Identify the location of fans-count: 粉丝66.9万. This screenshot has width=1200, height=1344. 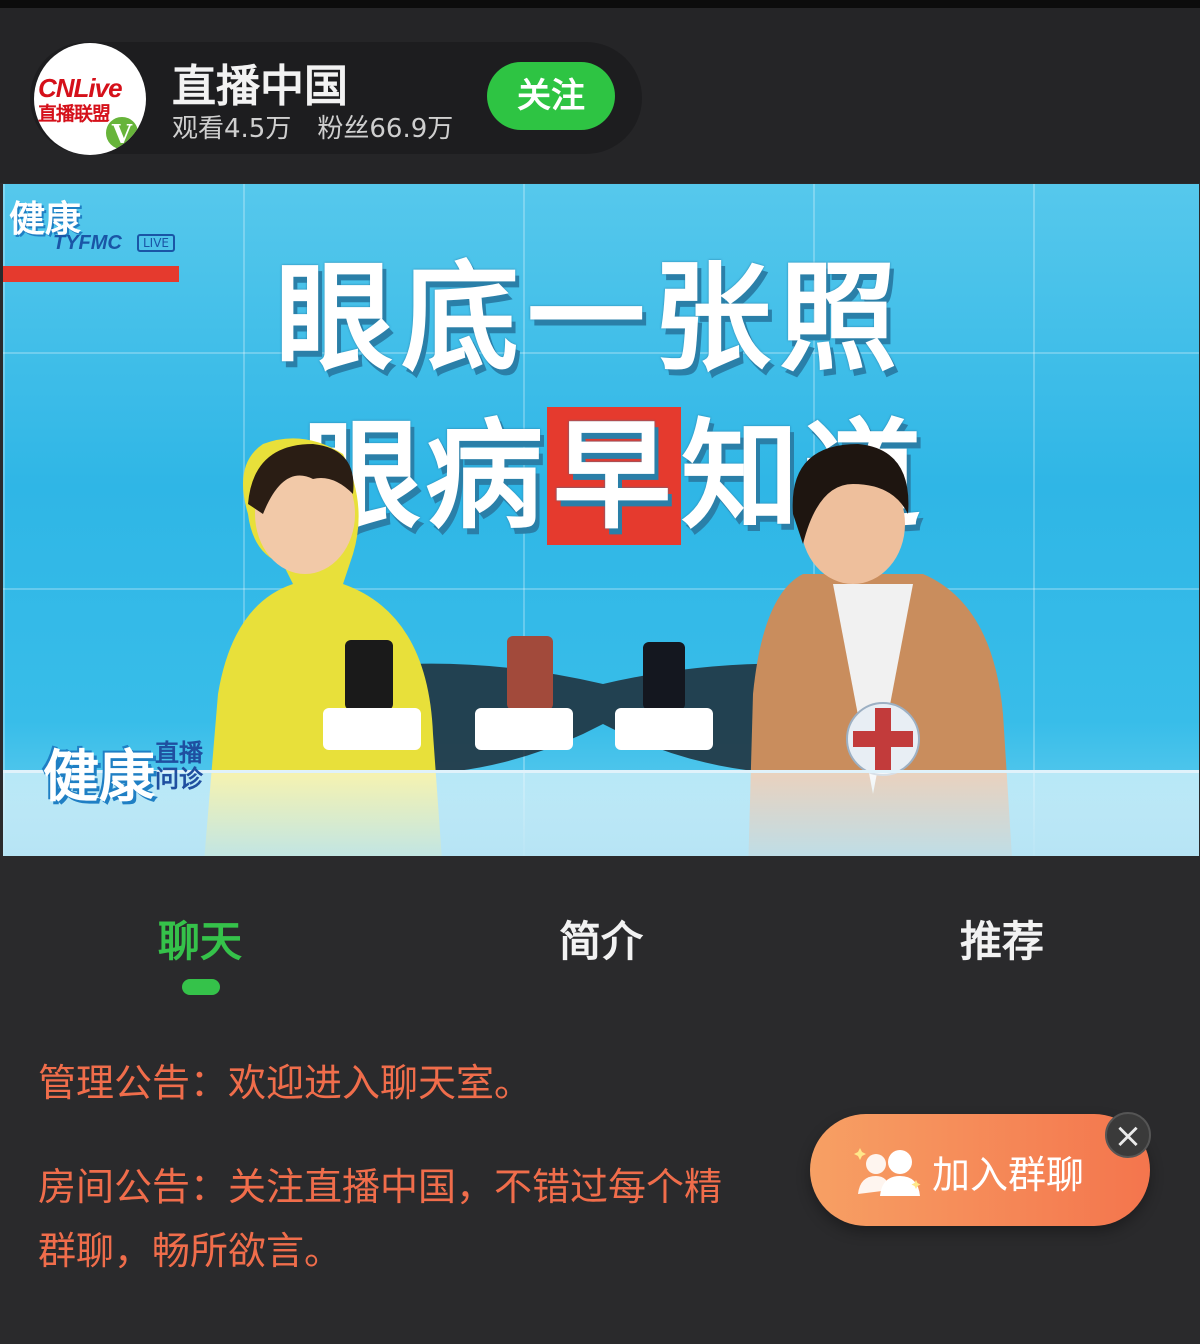
(385, 129).